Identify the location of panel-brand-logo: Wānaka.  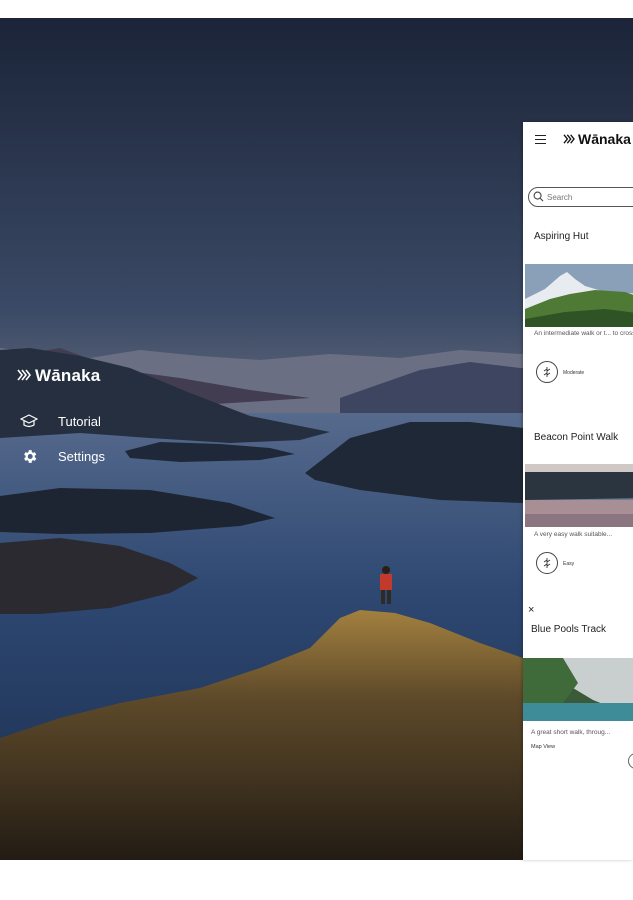
(597, 139).